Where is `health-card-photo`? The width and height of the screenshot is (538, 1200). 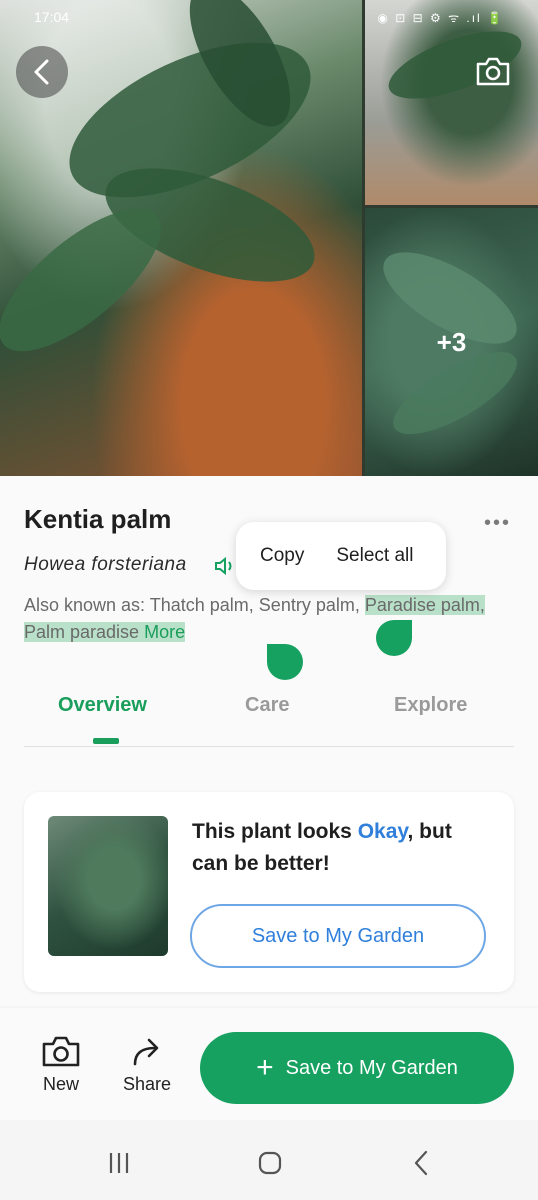 health-card-photo is located at coordinates (108, 886).